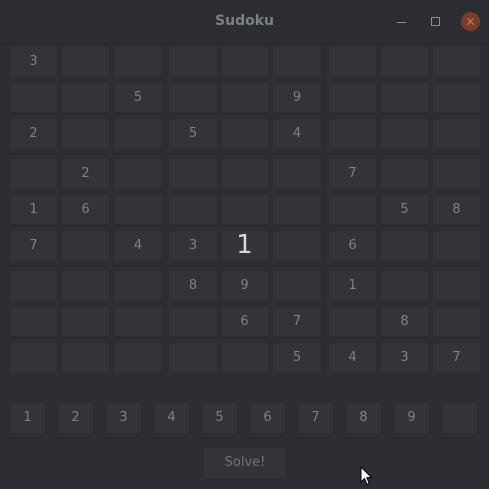  Describe the element at coordinates (402, 22) in the screenshot. I see `minimize-icon` at that location.